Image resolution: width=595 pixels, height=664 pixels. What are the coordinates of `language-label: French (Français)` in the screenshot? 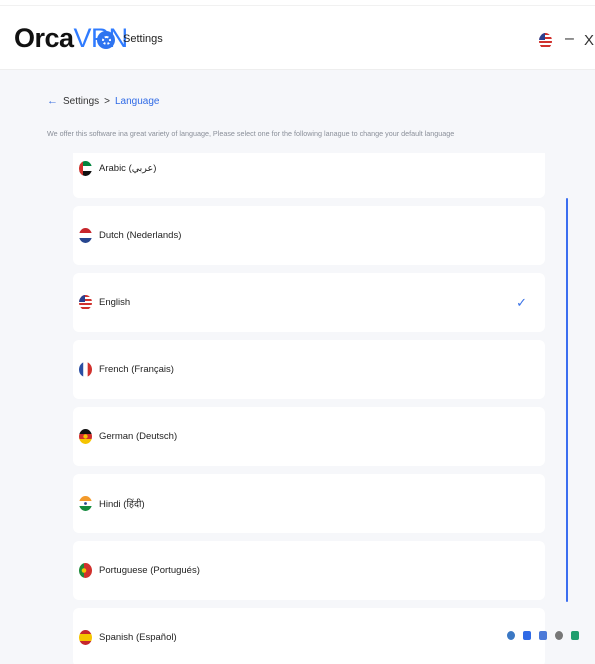 It's located at (136, 369).